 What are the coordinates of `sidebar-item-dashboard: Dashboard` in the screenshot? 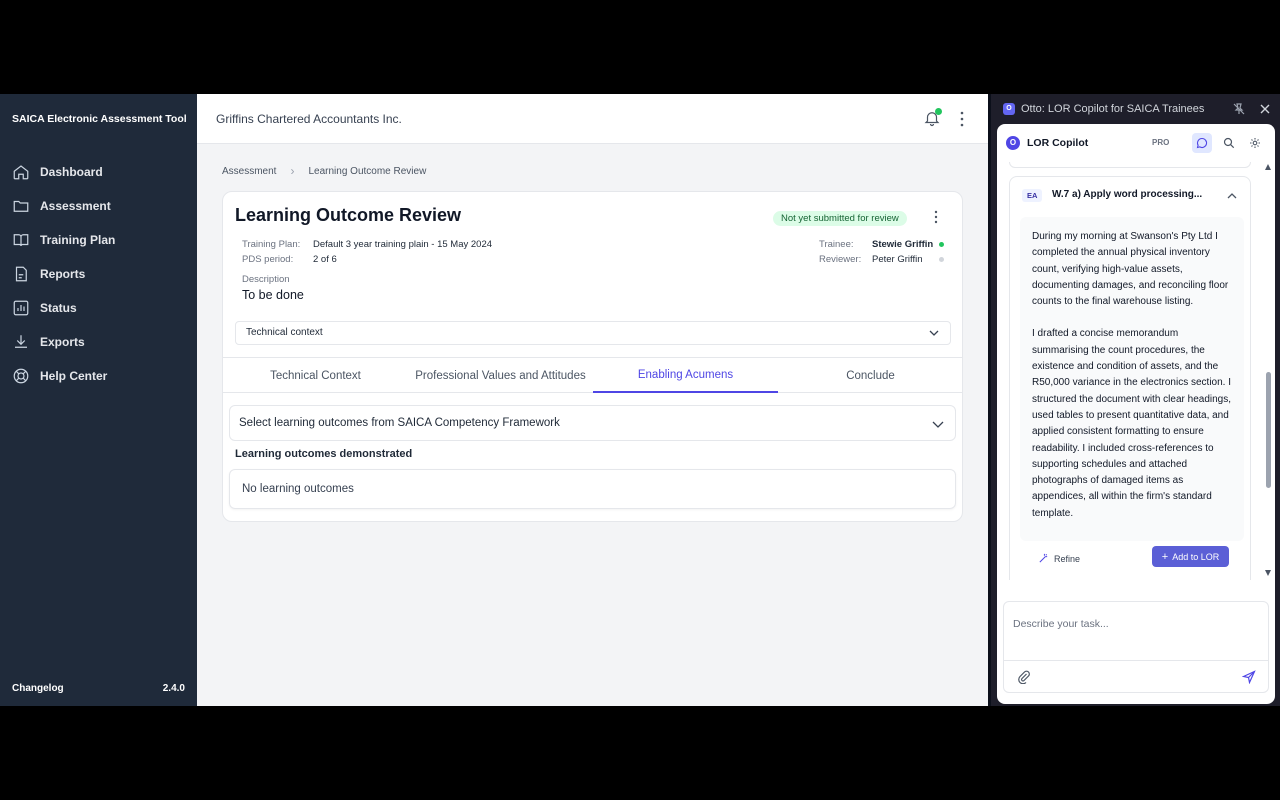 It's located at (57, 172).